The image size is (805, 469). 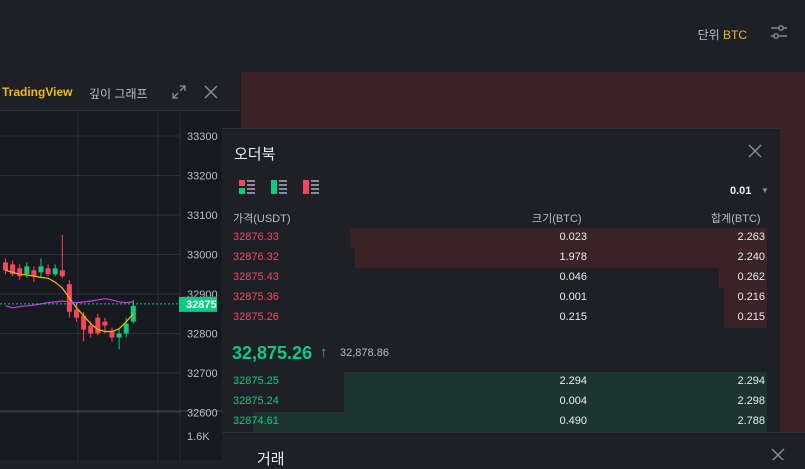 What do you see at coordinates (779, 32) in the screenshot?
I see `settings-sliders-icon` at bounding box center [779, 32].